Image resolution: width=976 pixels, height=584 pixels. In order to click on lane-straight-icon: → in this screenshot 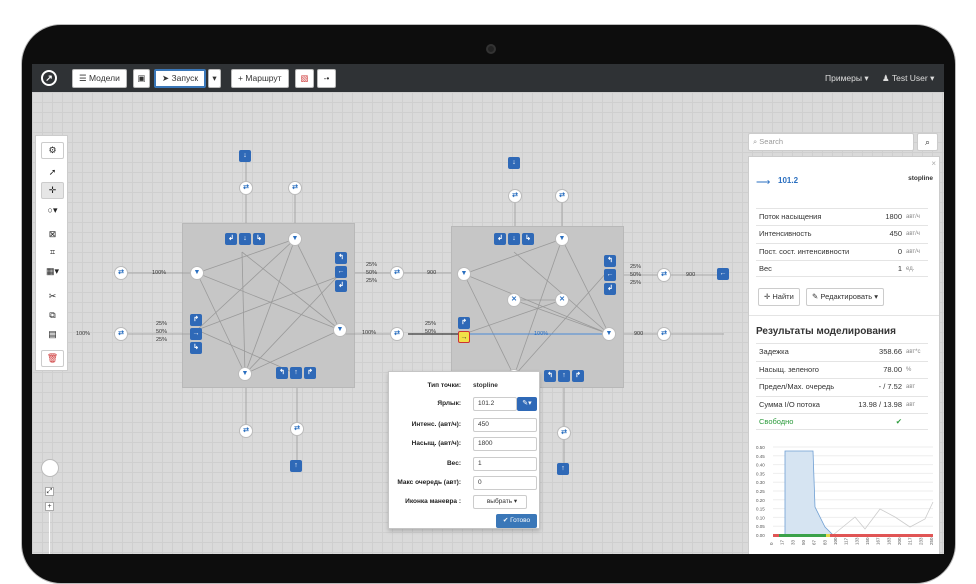, I will do `click(196, 334)`.